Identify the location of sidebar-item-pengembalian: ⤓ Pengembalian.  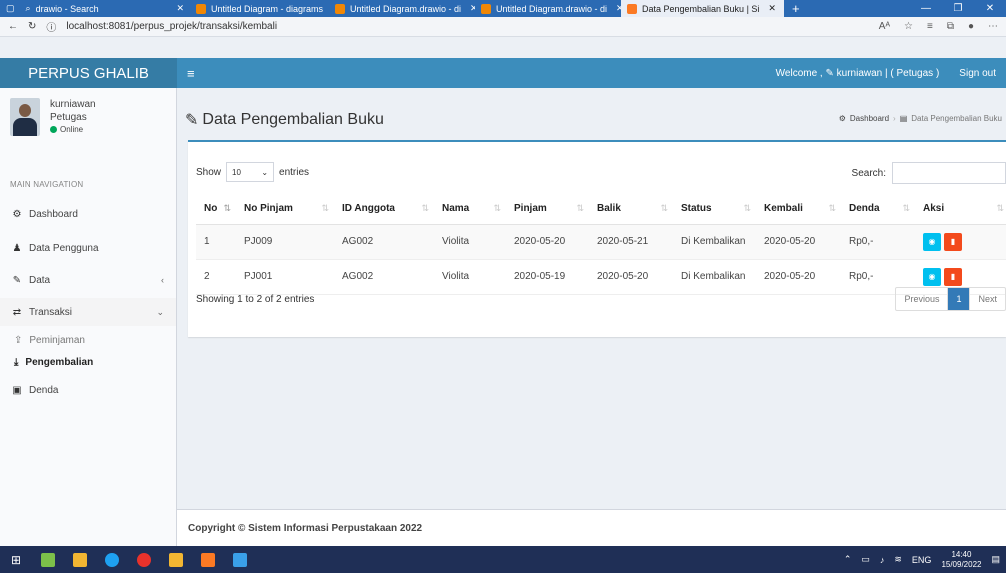
(88, 362).